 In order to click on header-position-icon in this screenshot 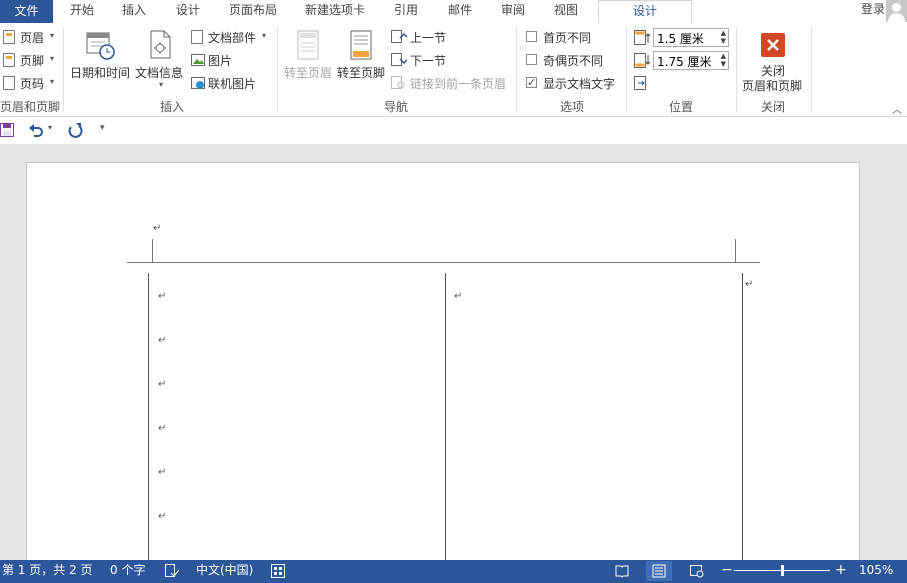, I will do `click(642, 37)`.